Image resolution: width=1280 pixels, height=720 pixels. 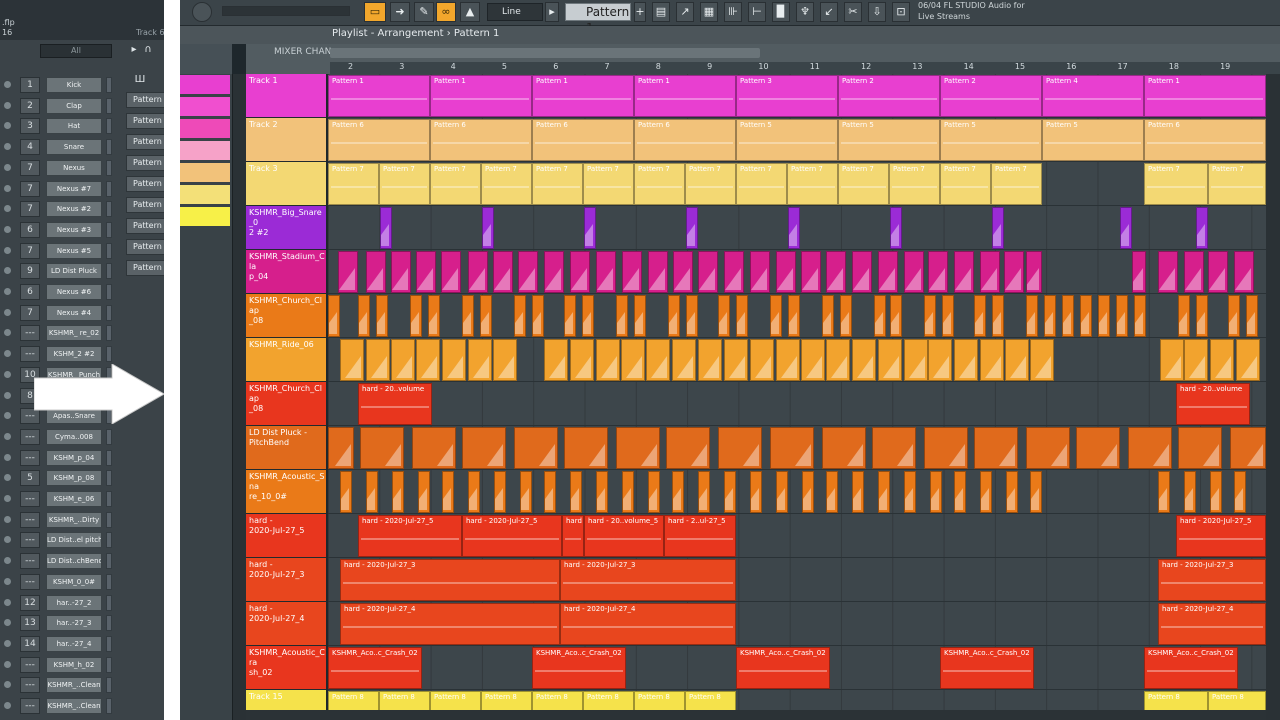 I want to click on channel-row: 4 Snare, so click(x=62, y=147).